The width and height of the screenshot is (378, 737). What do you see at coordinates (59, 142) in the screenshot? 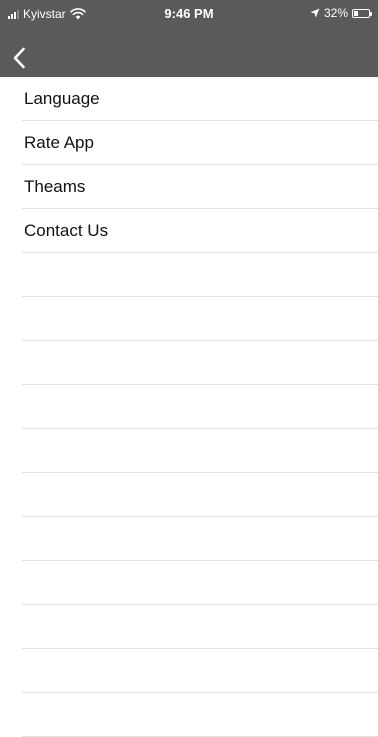
I see `menu-item-label: Rate App` at bounding box center [59, 142].